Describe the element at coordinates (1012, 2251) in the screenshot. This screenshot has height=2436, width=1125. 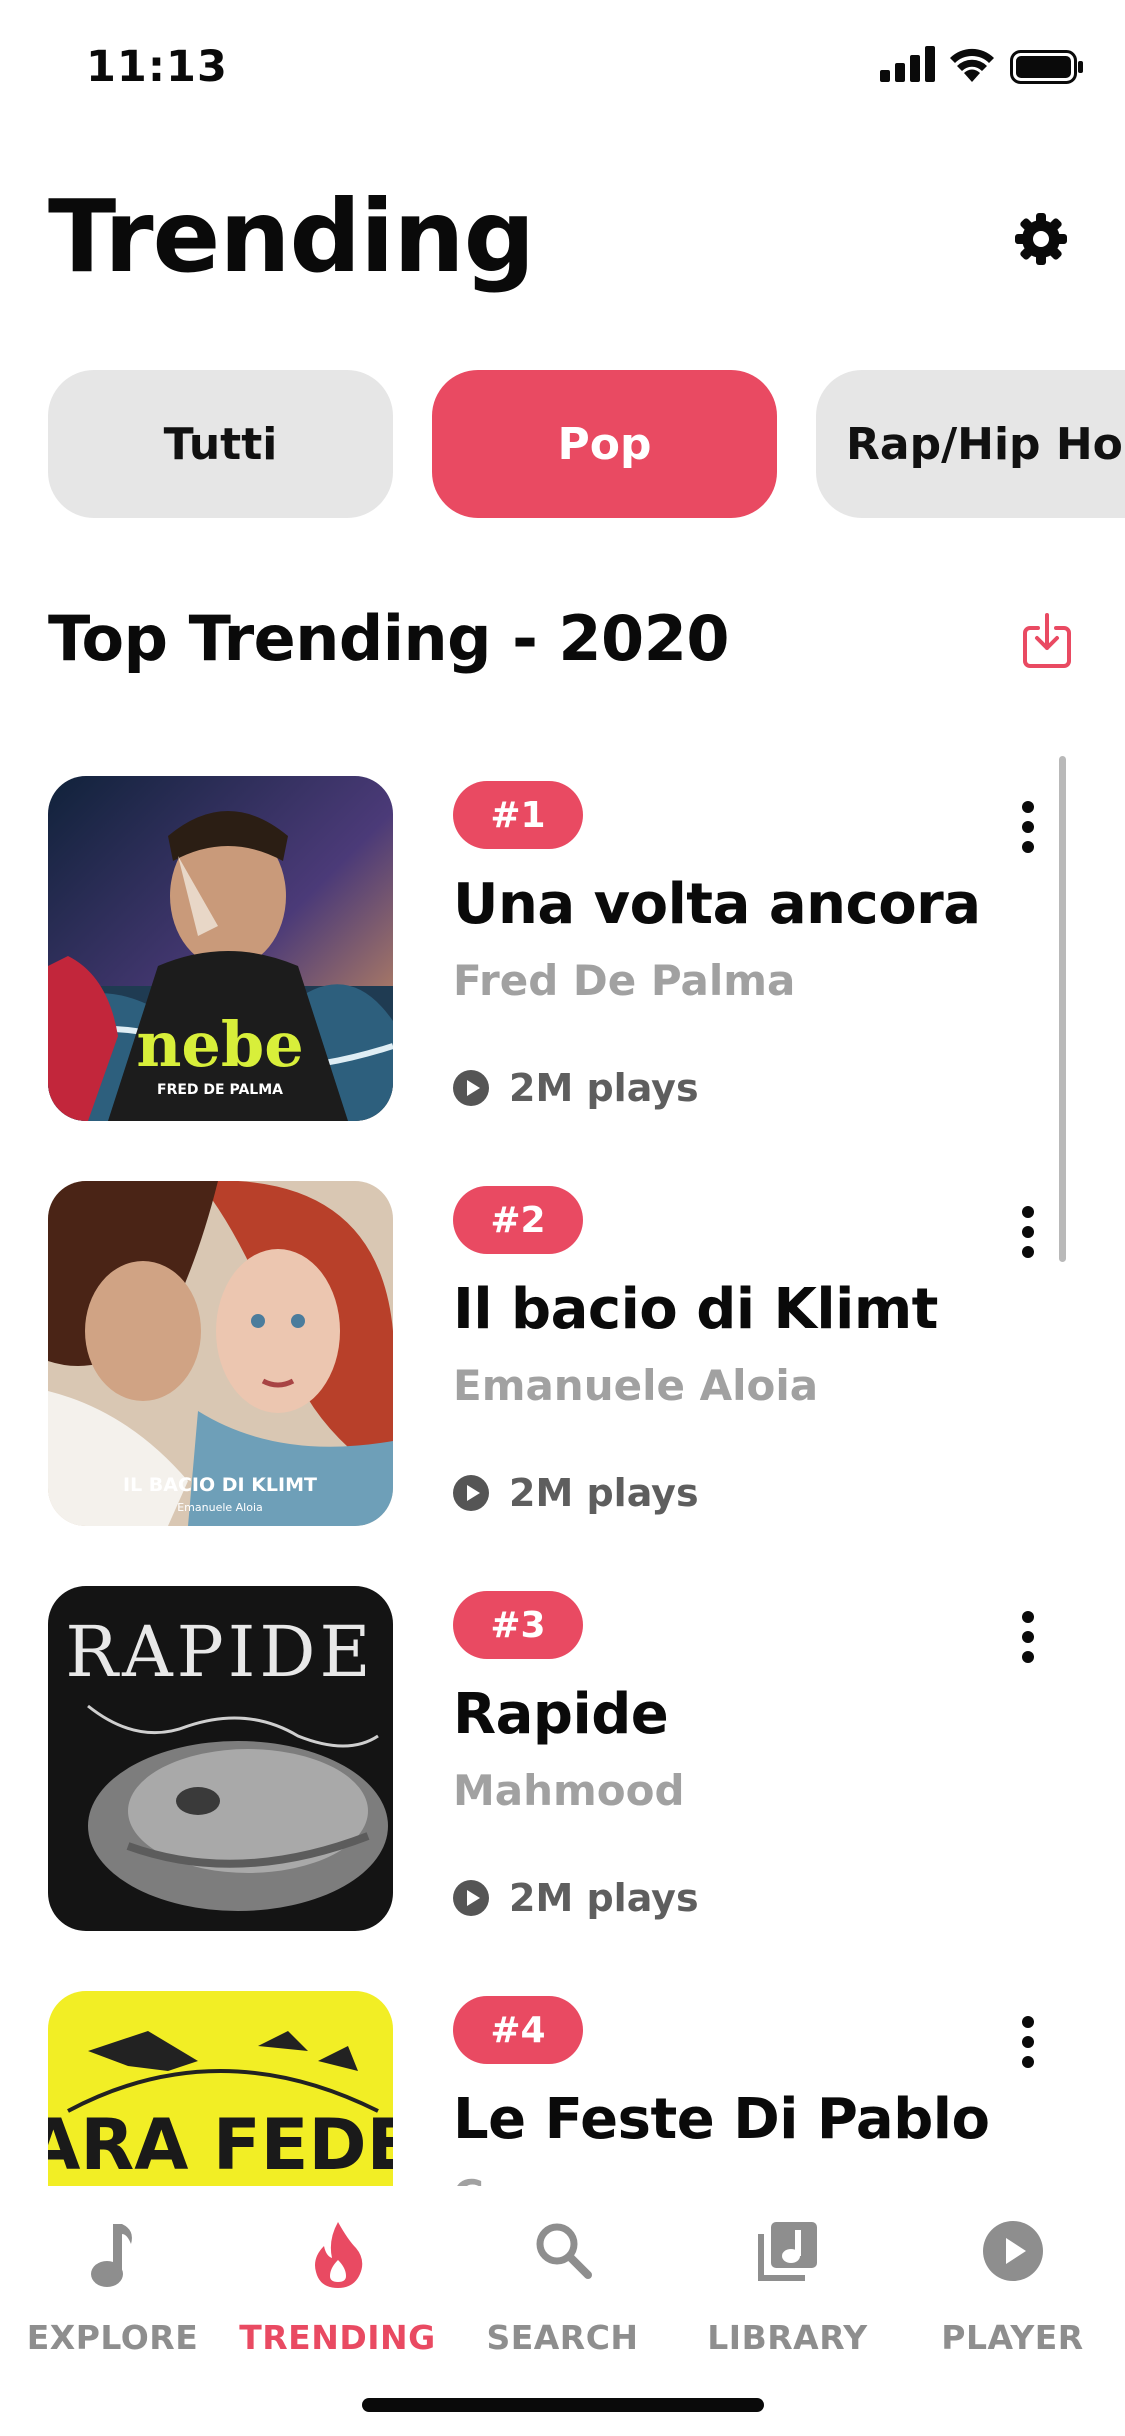
I see `play-circle-icon` at that location.